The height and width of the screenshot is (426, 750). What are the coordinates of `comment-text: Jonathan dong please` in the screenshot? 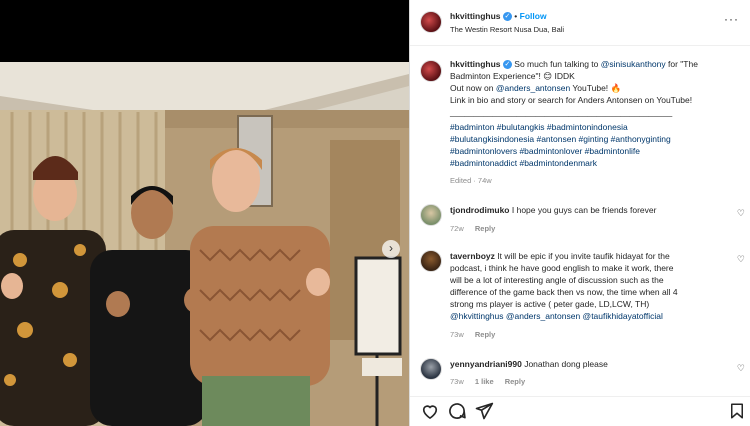 It's located at (566, 364).